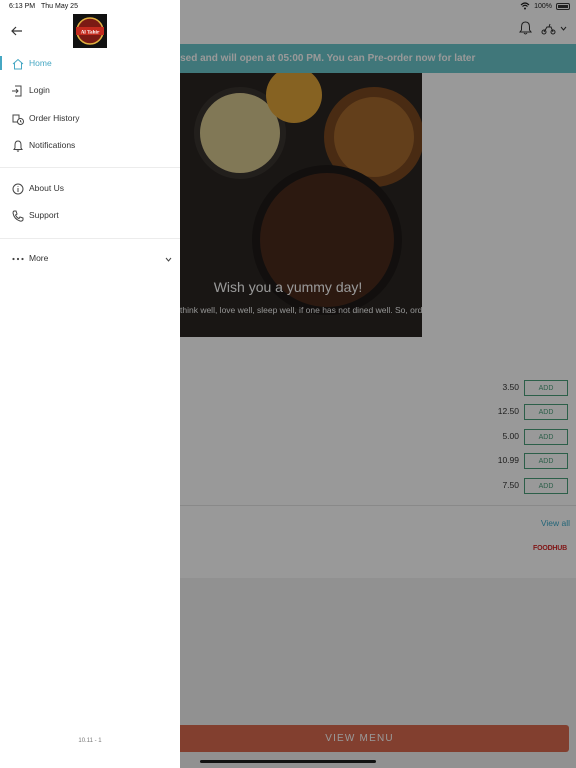 This screenshot has width=576, height=768. Describe the element at coordinates (44, 215) in the screenshot. I see `drawer-item-label: Support` at that location.